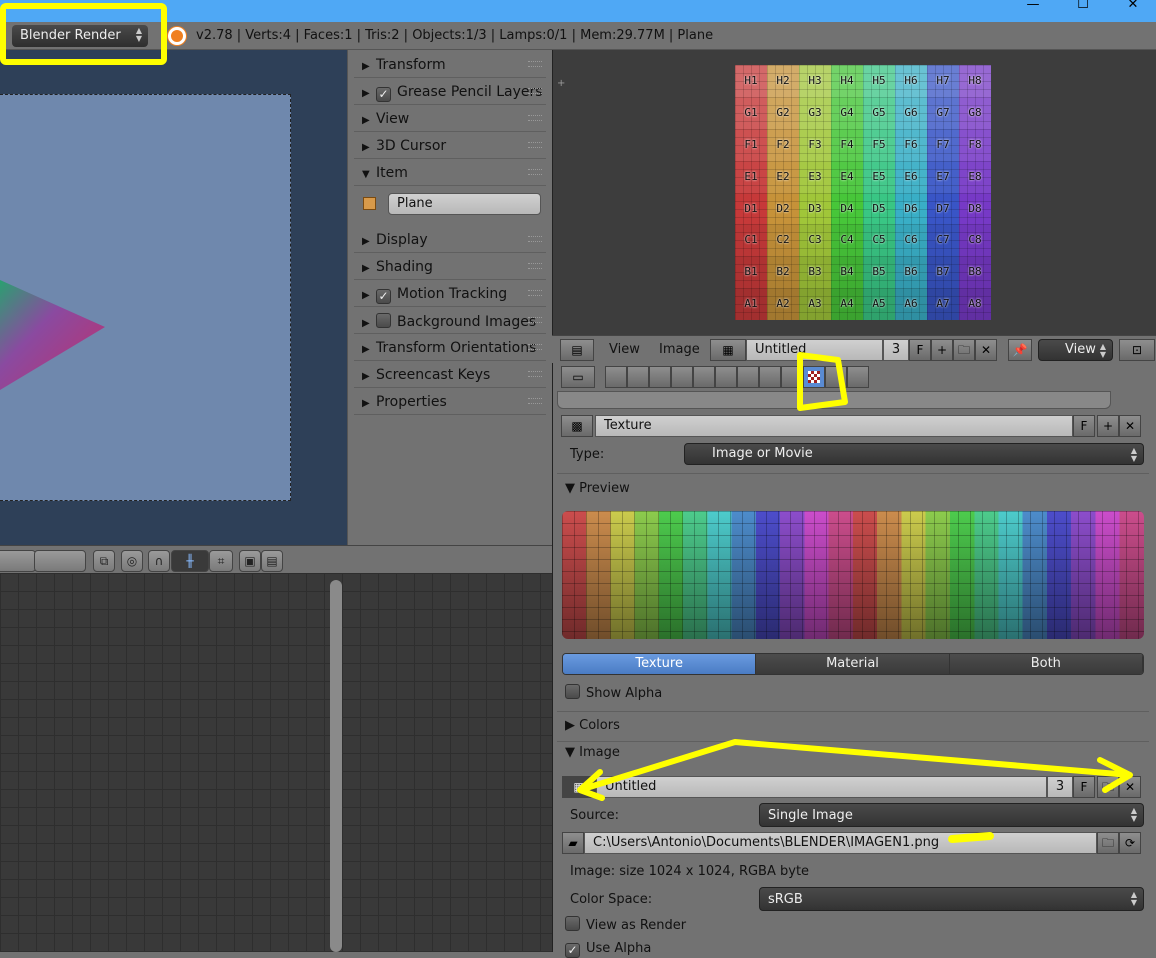 This screenshot has height=958, width=1156. I want to click on view-as-render-checkbox: View as Render, so click(625, 924).